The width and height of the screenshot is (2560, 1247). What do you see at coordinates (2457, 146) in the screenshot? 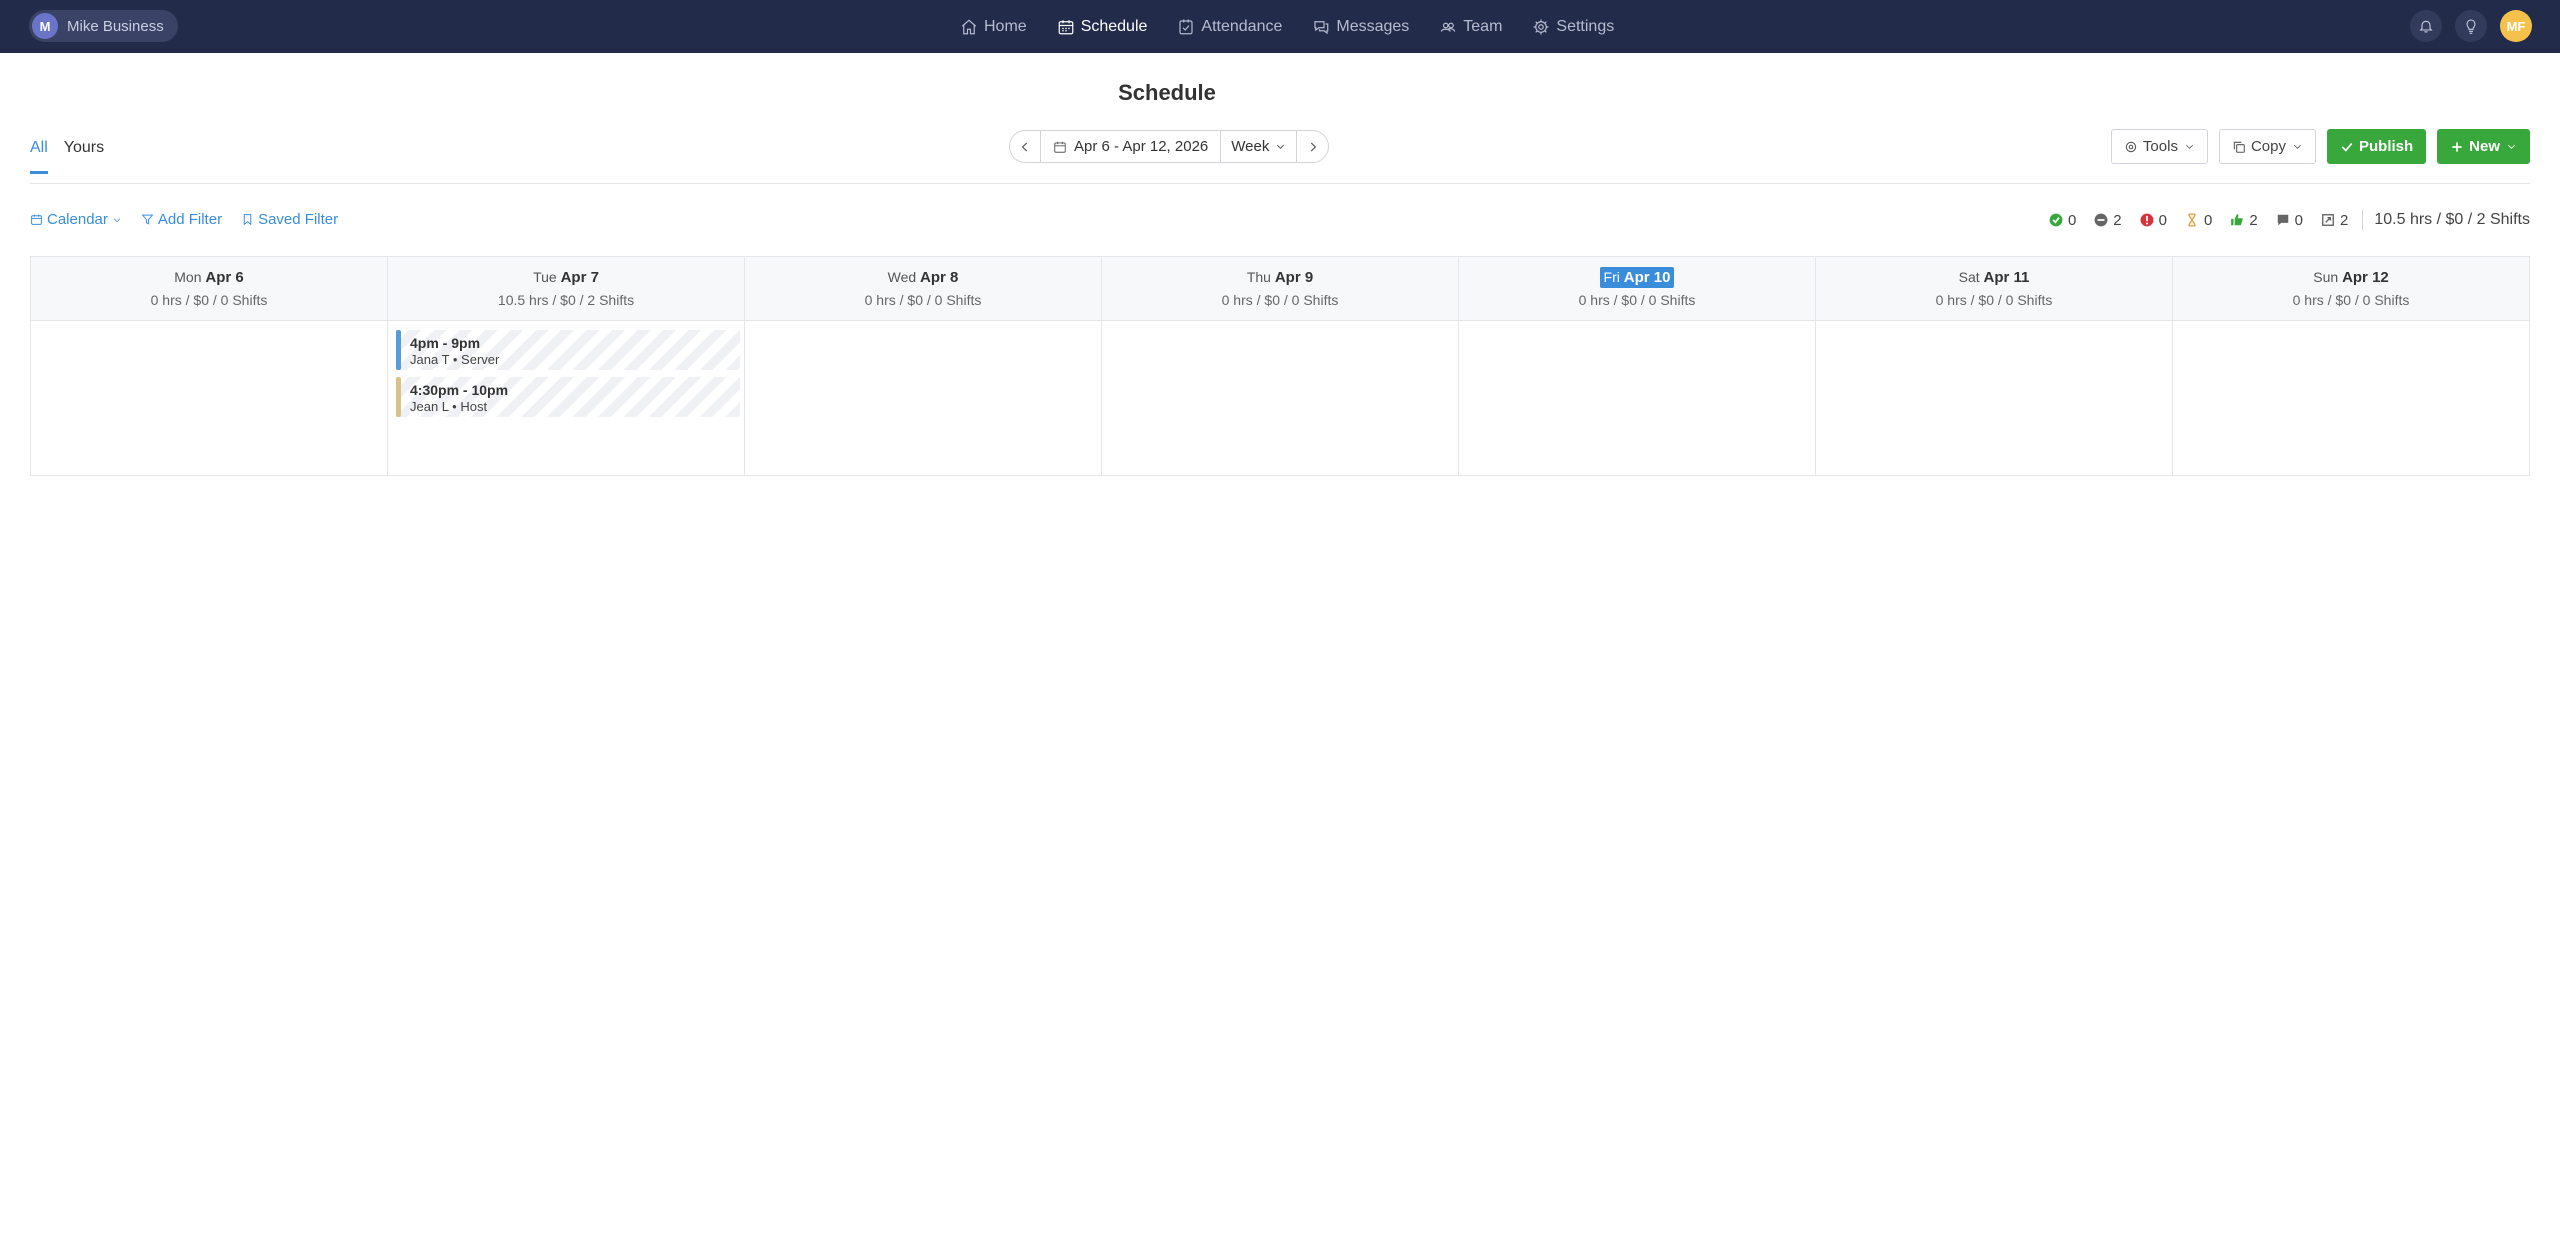
I see `plus-icon` at bounding box center [2457, 146].